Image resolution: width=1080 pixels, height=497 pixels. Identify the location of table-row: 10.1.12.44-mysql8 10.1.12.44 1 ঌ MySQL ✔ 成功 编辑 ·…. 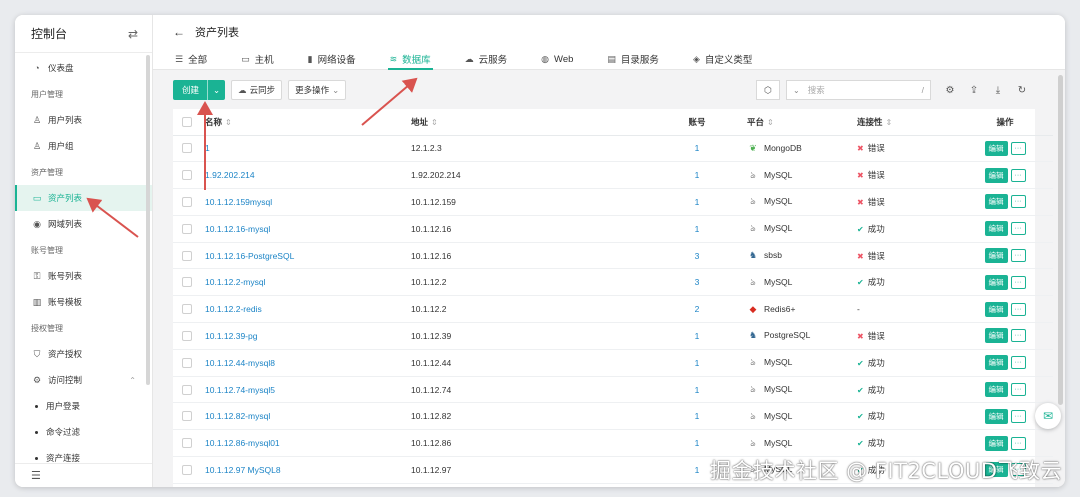
(613, 363).